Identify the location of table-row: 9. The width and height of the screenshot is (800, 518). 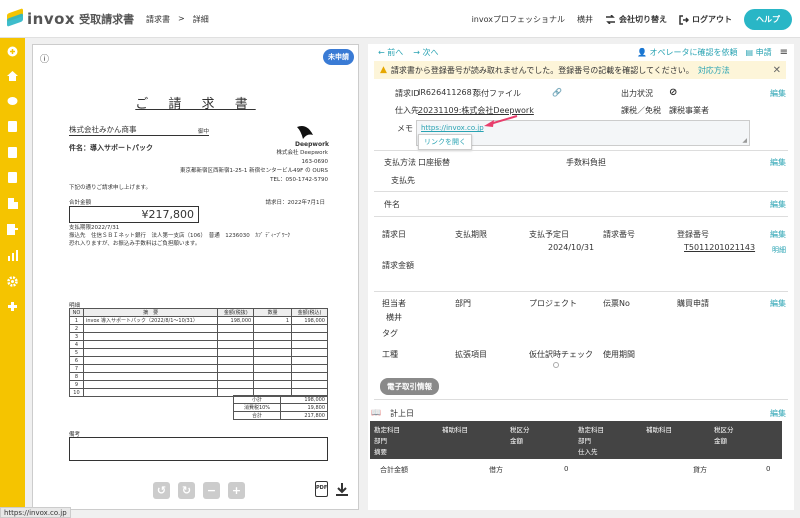
(198, 384).